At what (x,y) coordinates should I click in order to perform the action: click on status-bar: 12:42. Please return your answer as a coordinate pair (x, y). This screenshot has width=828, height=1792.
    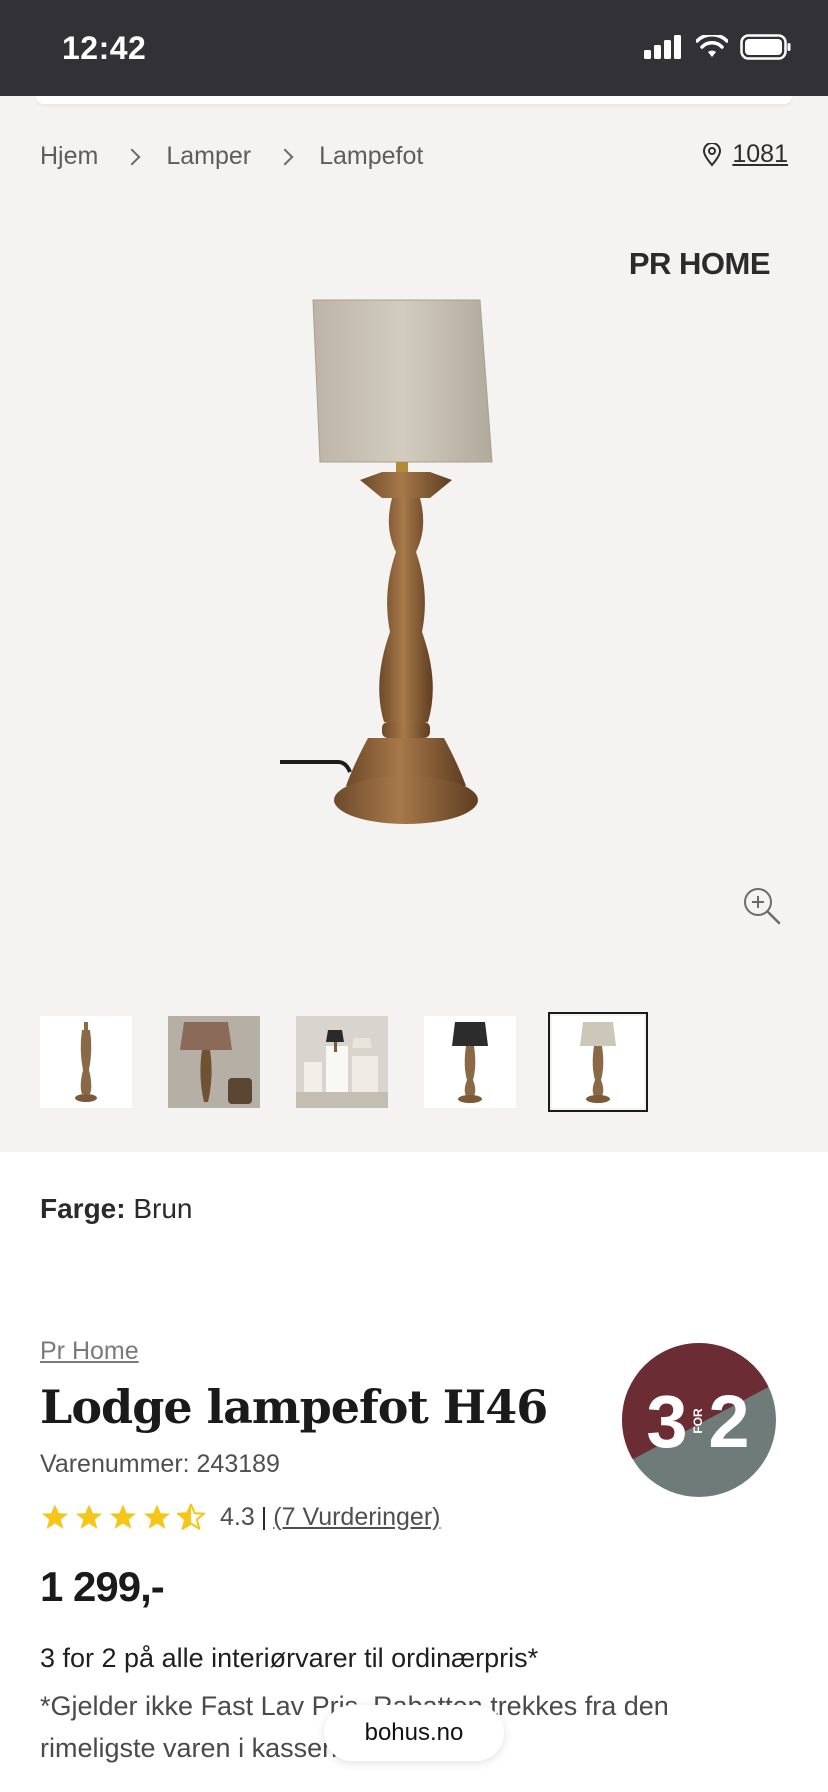
    Looking at the image, I should click on (414, 48).